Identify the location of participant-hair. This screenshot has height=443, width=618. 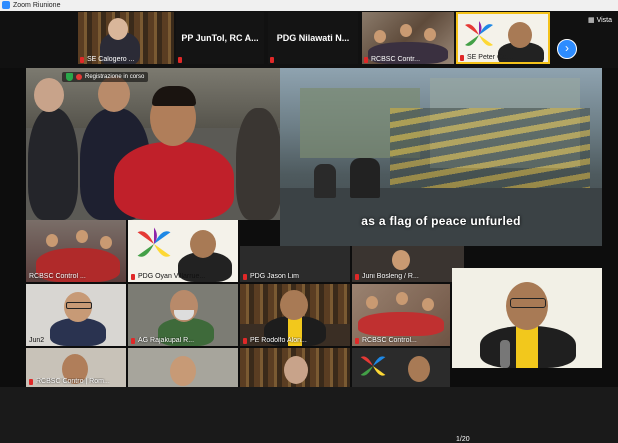
(174, 96).